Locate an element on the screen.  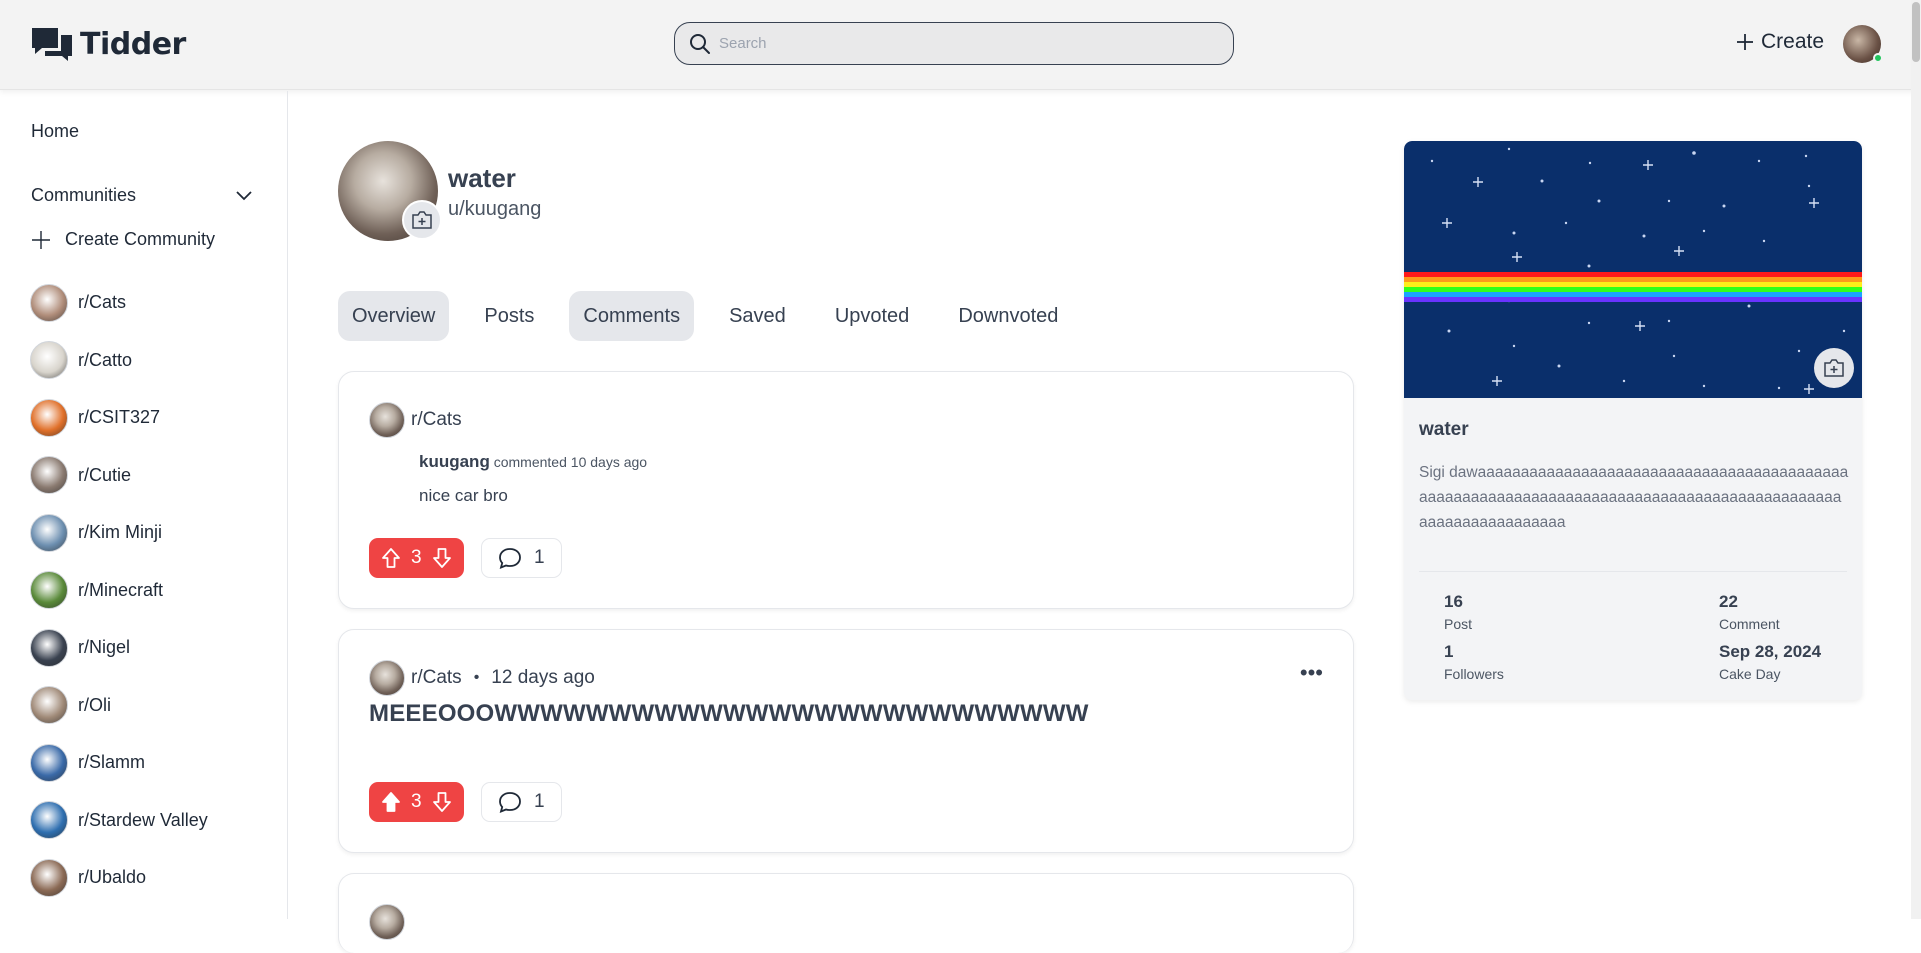
stat-posts: 16 Post is located at coordinates (1458, 612).